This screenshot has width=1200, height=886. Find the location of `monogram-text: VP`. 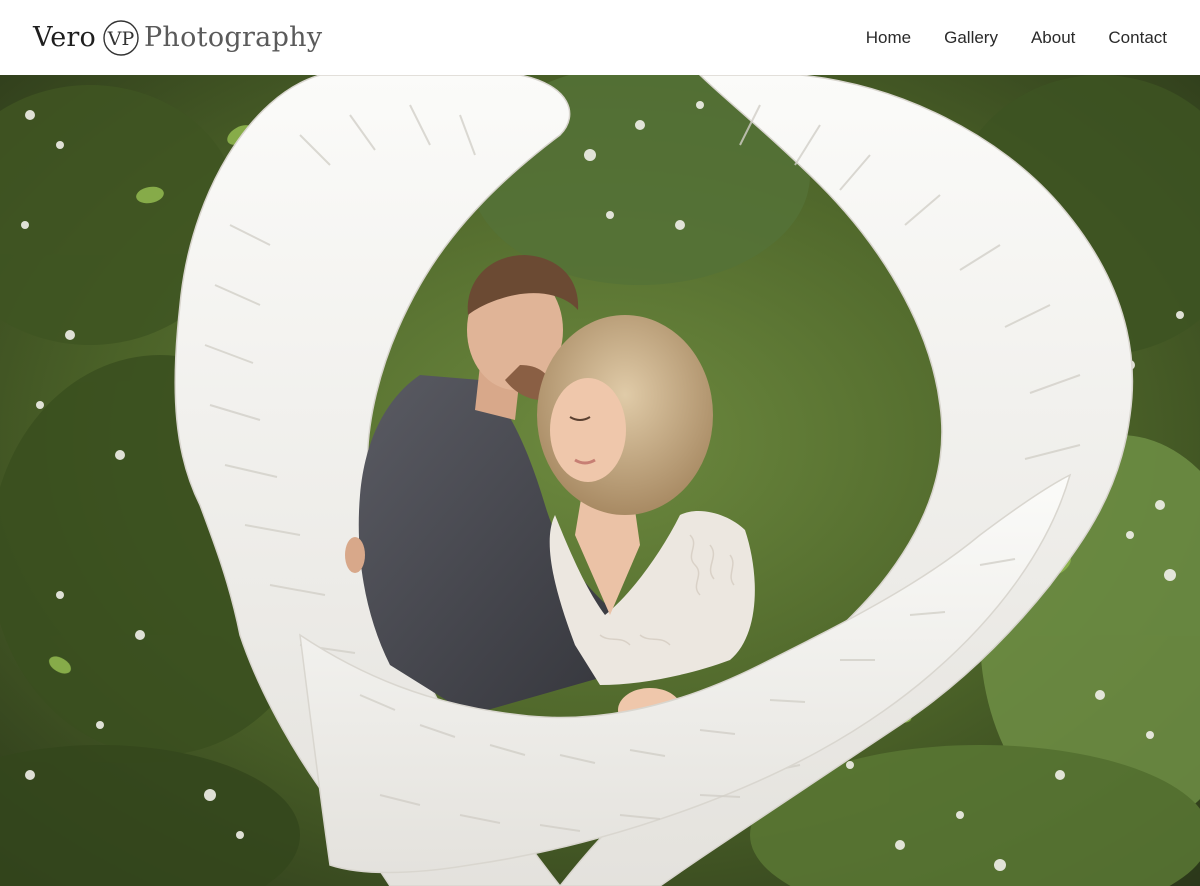

monogram-text: VP is located at coordinates (121, 39).